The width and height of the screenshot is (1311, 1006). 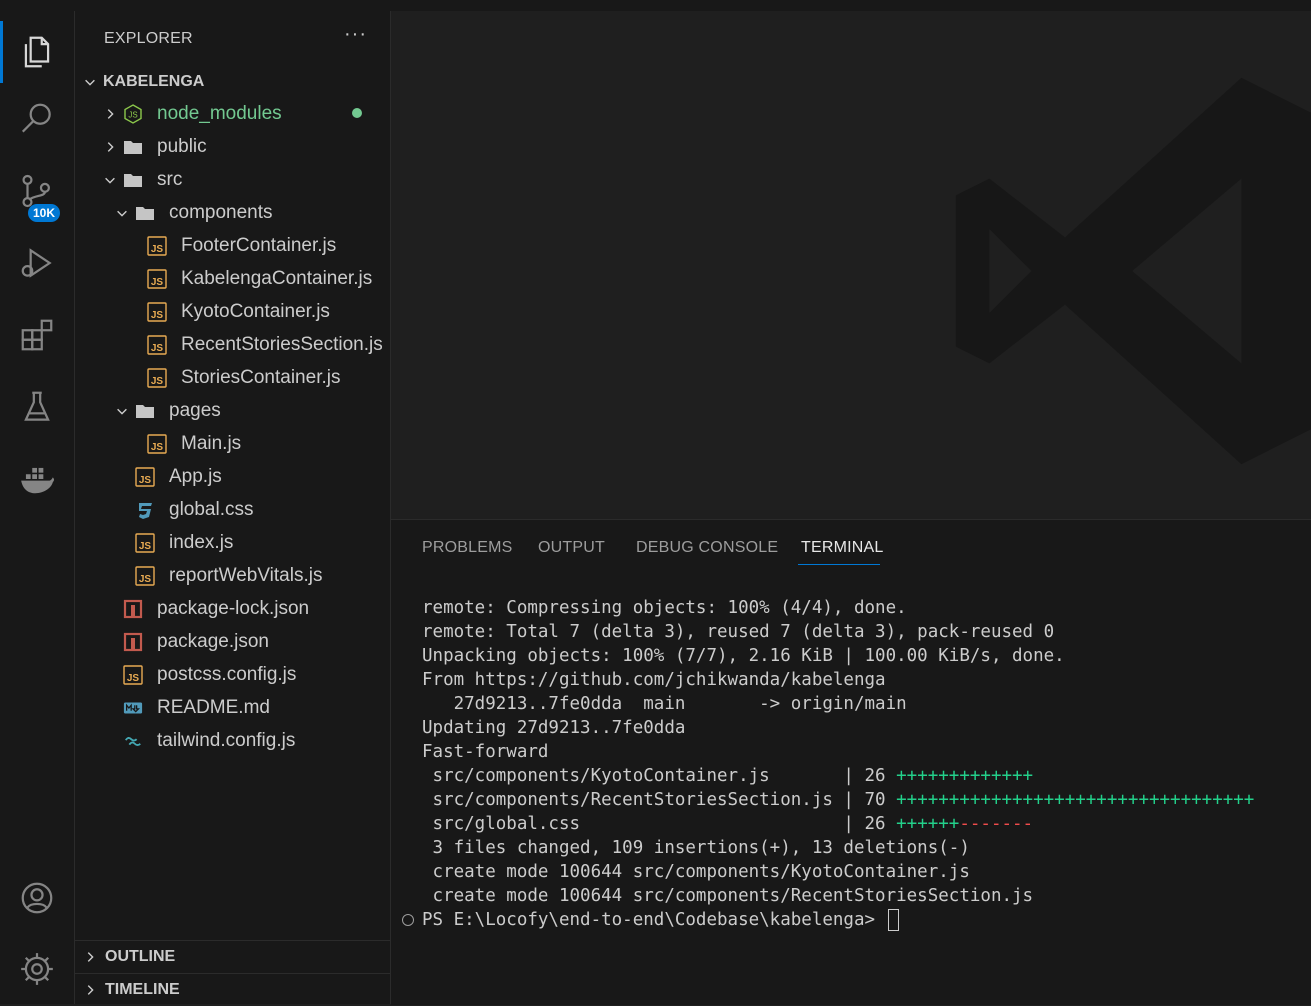 I want to click on file-item: JS StoriesContainer.js, so click(x=232, y=377).